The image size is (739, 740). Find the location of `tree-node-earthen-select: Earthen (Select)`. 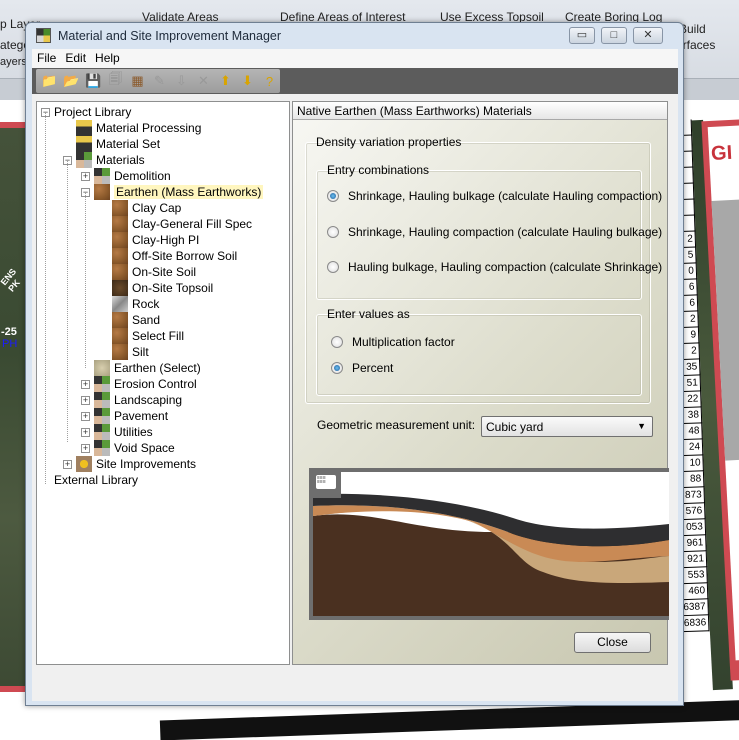

tree-node-earthen-select: Earthen (Select) is located at coordinates (147, 368).